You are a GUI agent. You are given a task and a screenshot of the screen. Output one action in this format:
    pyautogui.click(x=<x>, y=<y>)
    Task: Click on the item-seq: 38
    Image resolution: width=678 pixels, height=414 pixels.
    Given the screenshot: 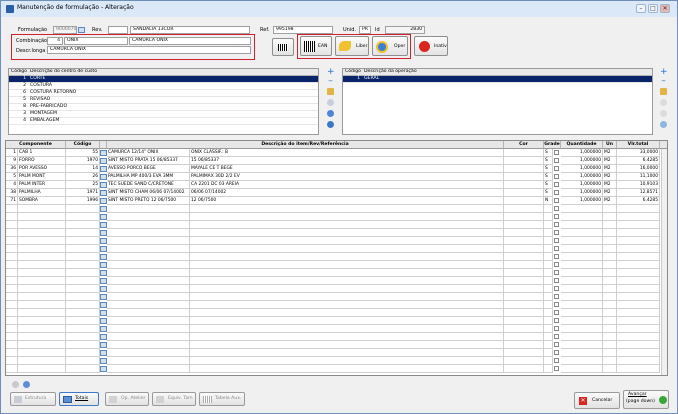 What is the action you would take?
    pyautogui.click(x=12, y=193)
    